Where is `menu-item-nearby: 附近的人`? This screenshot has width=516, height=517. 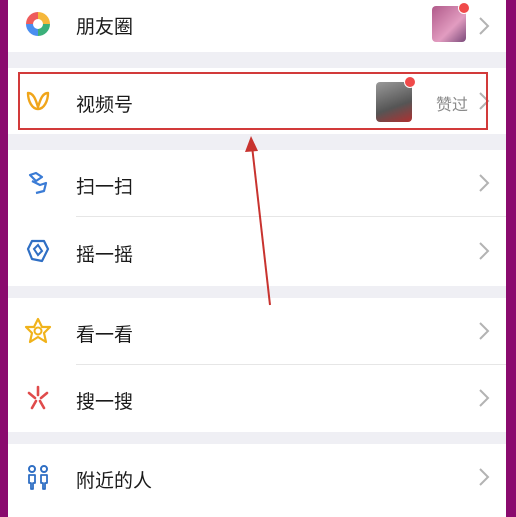 menu-item-nearby: 附近的人 is located at coordinates (257, 477).